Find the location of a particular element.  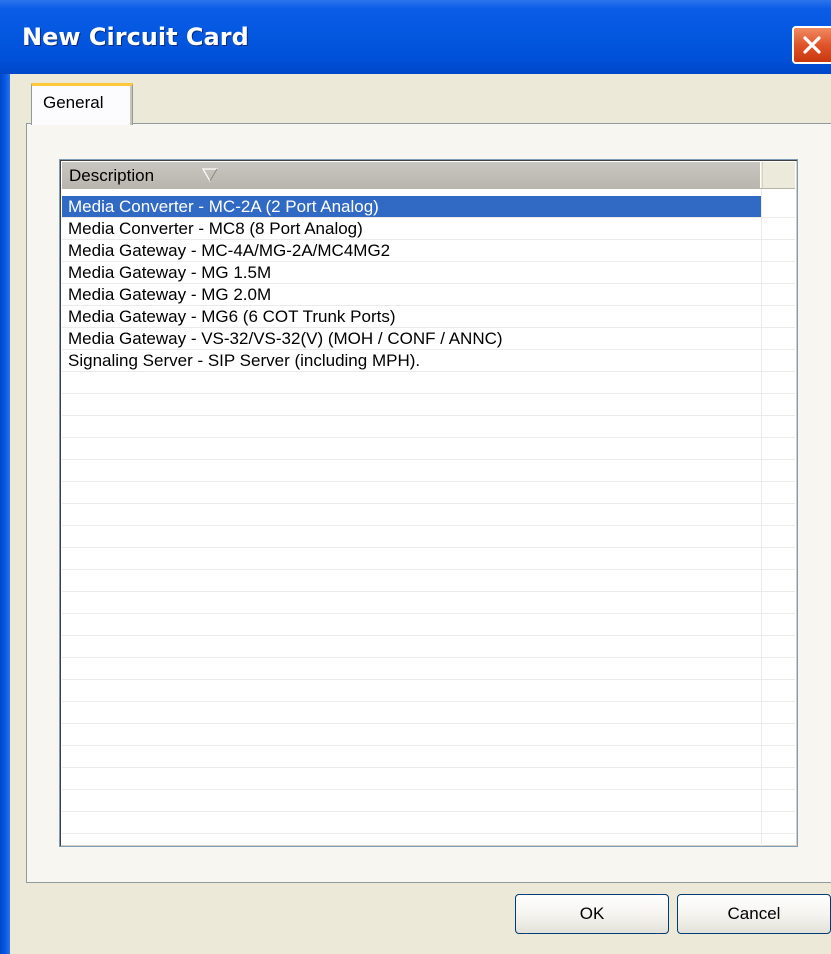

list-item: Media Converter - MC-2A (2 Port Analog) is located at coordinates (428, 207).